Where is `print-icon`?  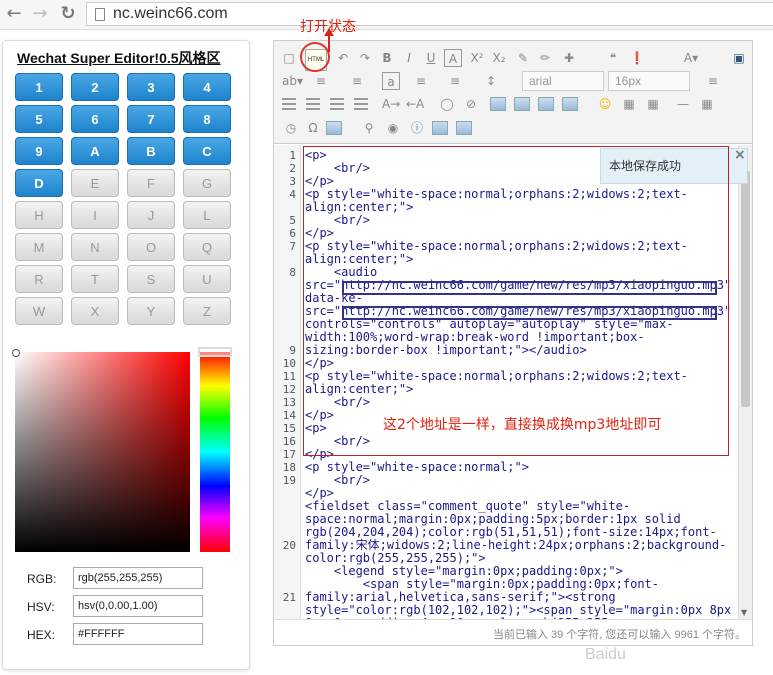
print-icon is located at coordinates (440, 128).